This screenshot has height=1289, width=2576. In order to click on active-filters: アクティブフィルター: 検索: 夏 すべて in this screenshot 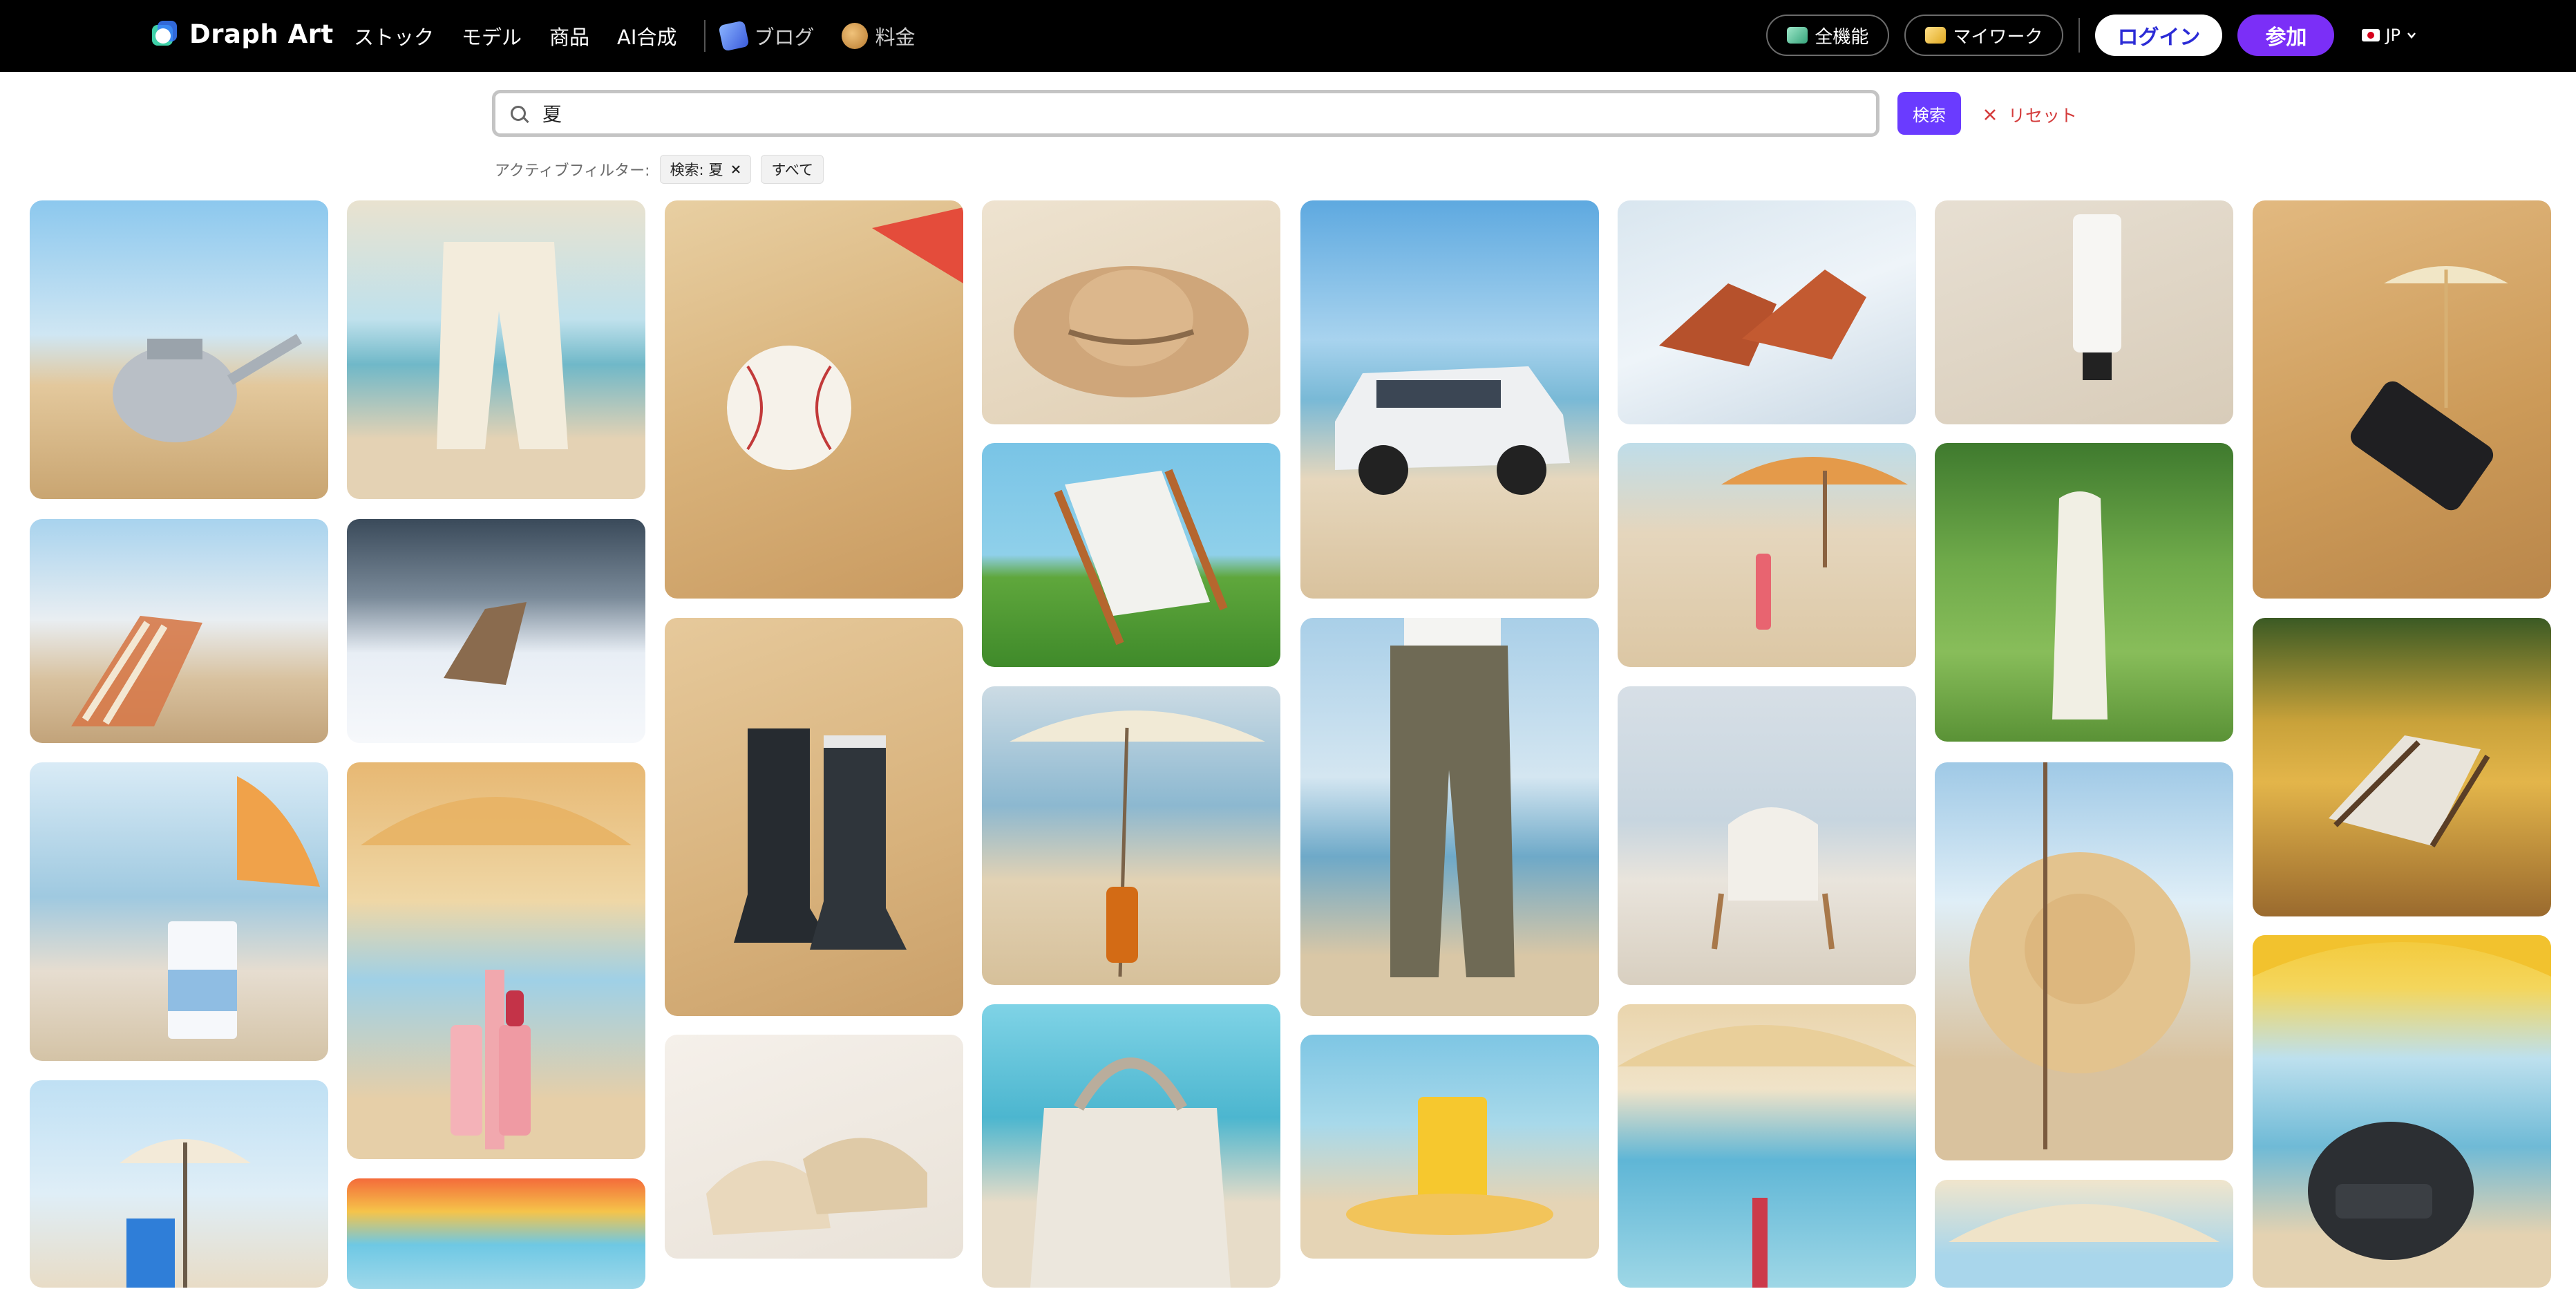, I will do `click(659, 169)`.